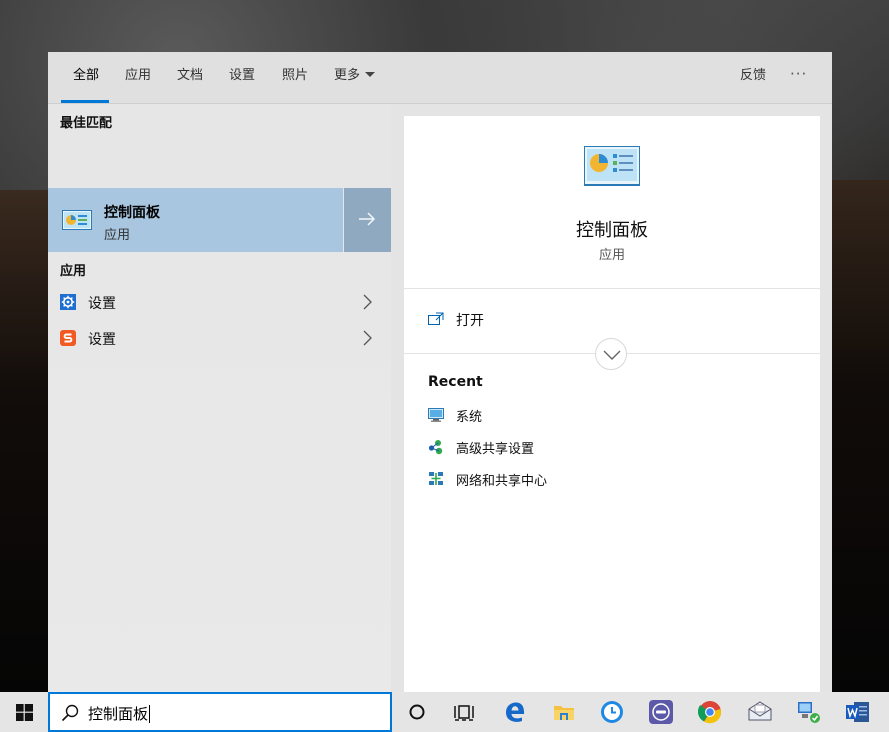  What do you see at coordinates (578, 448) in the screenshot?
I see `recent-item-advanced-sharing: 高级共享设置` at bounding box center [578, 448].